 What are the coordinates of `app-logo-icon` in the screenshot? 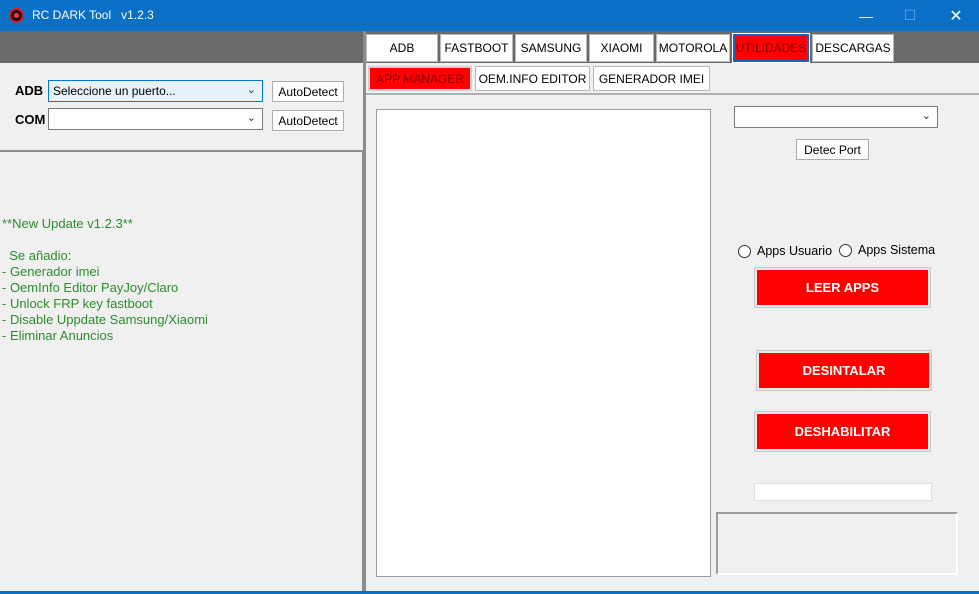 It's located at (16, 15).